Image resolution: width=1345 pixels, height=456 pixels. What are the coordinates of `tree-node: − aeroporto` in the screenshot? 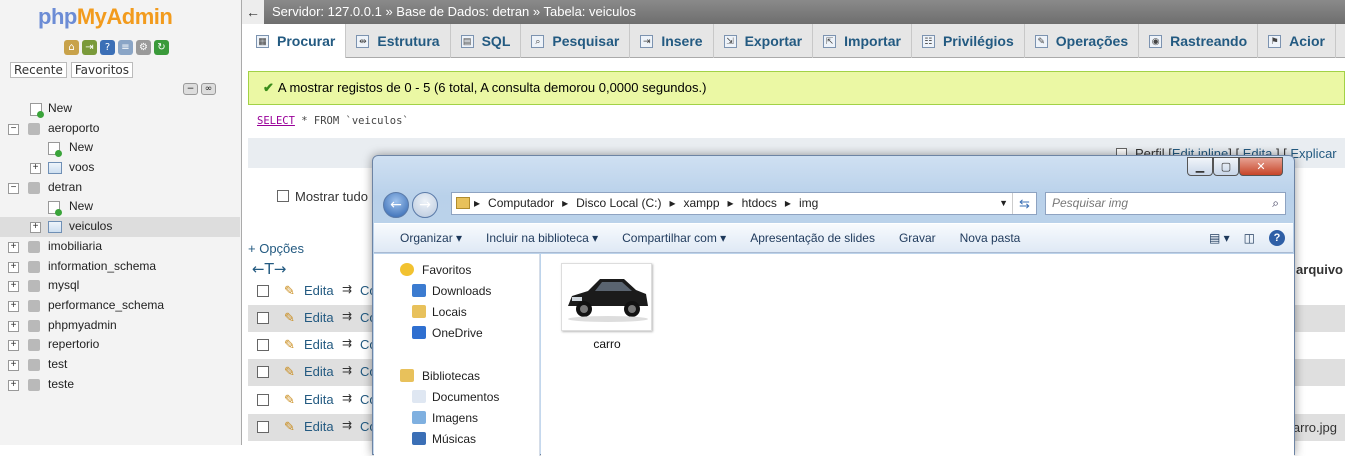 It's located at (120, 129).